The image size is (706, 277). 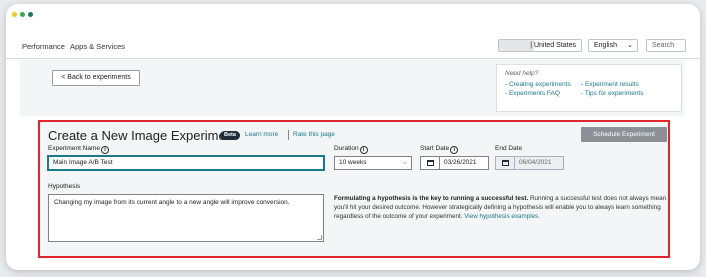 I want to click on start-date-calendar-button, so click(x=430, y=163).